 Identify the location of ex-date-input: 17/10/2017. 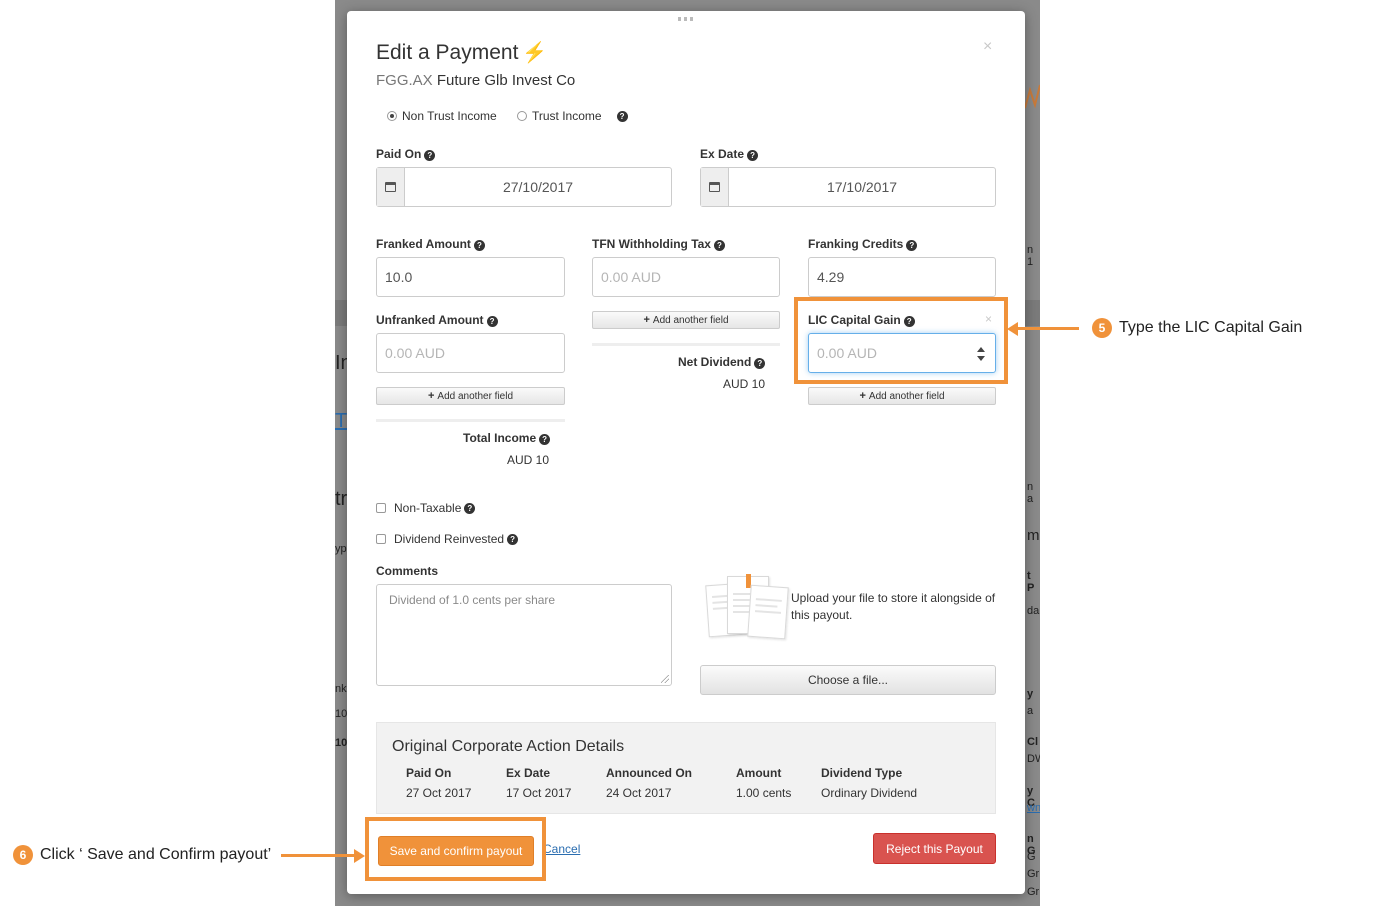
(848, 187).